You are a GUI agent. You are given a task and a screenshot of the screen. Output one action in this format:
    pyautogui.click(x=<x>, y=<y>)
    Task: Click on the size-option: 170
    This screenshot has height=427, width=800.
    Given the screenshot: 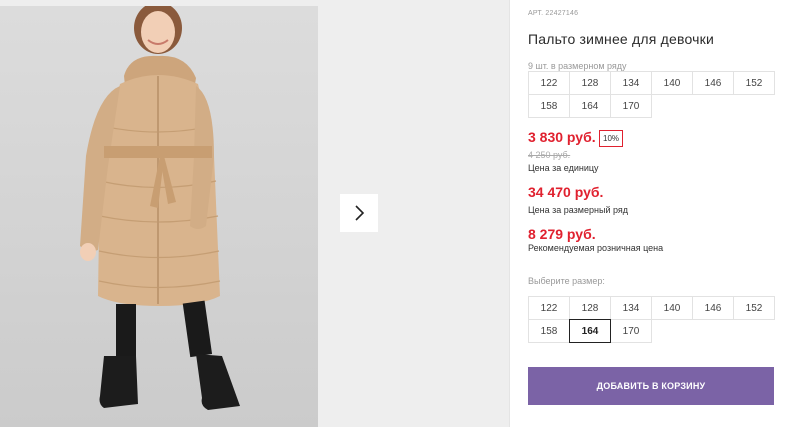 What is the action you would take?
    pyautogui.click(x=631, y=331)
    